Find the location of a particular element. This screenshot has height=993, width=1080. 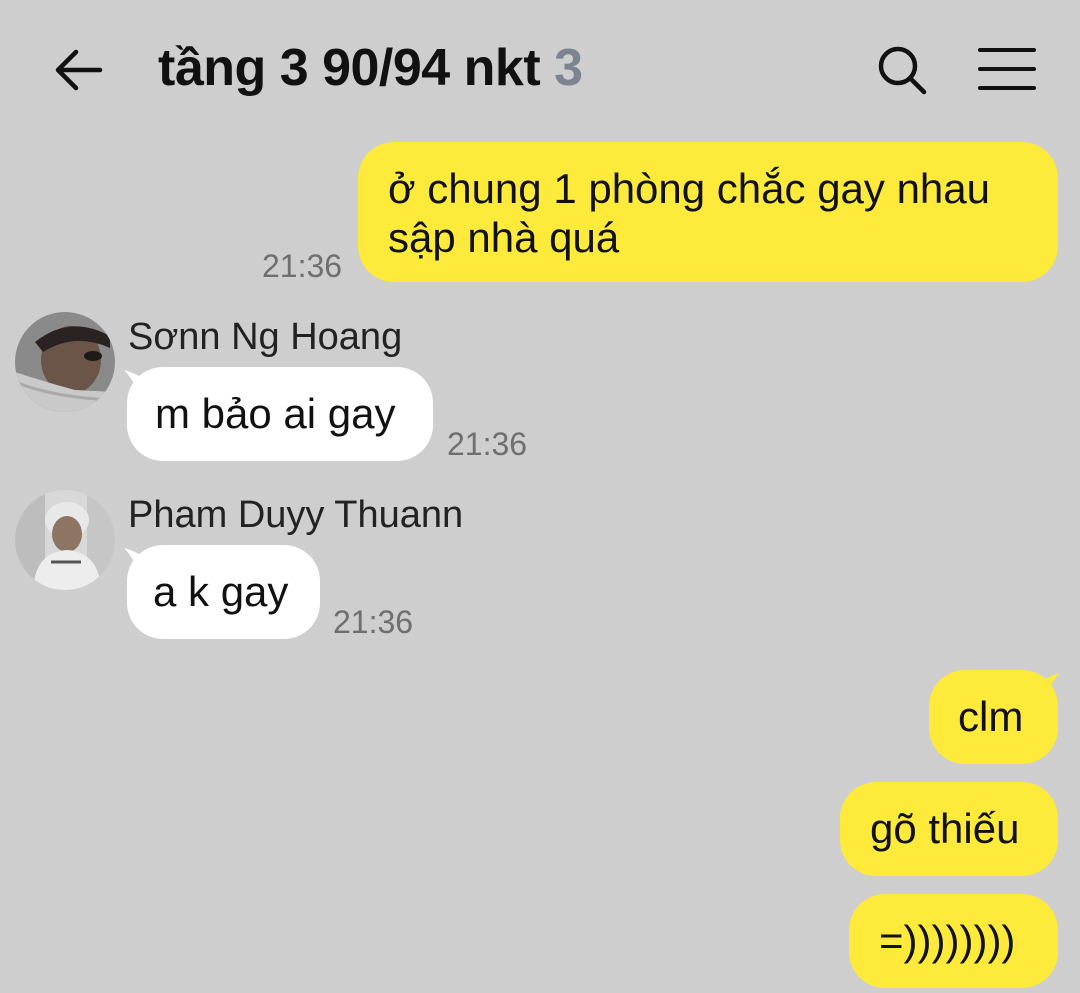

message-bubble-outgoing: gõ thiếu is located at coordinates (949, 829).